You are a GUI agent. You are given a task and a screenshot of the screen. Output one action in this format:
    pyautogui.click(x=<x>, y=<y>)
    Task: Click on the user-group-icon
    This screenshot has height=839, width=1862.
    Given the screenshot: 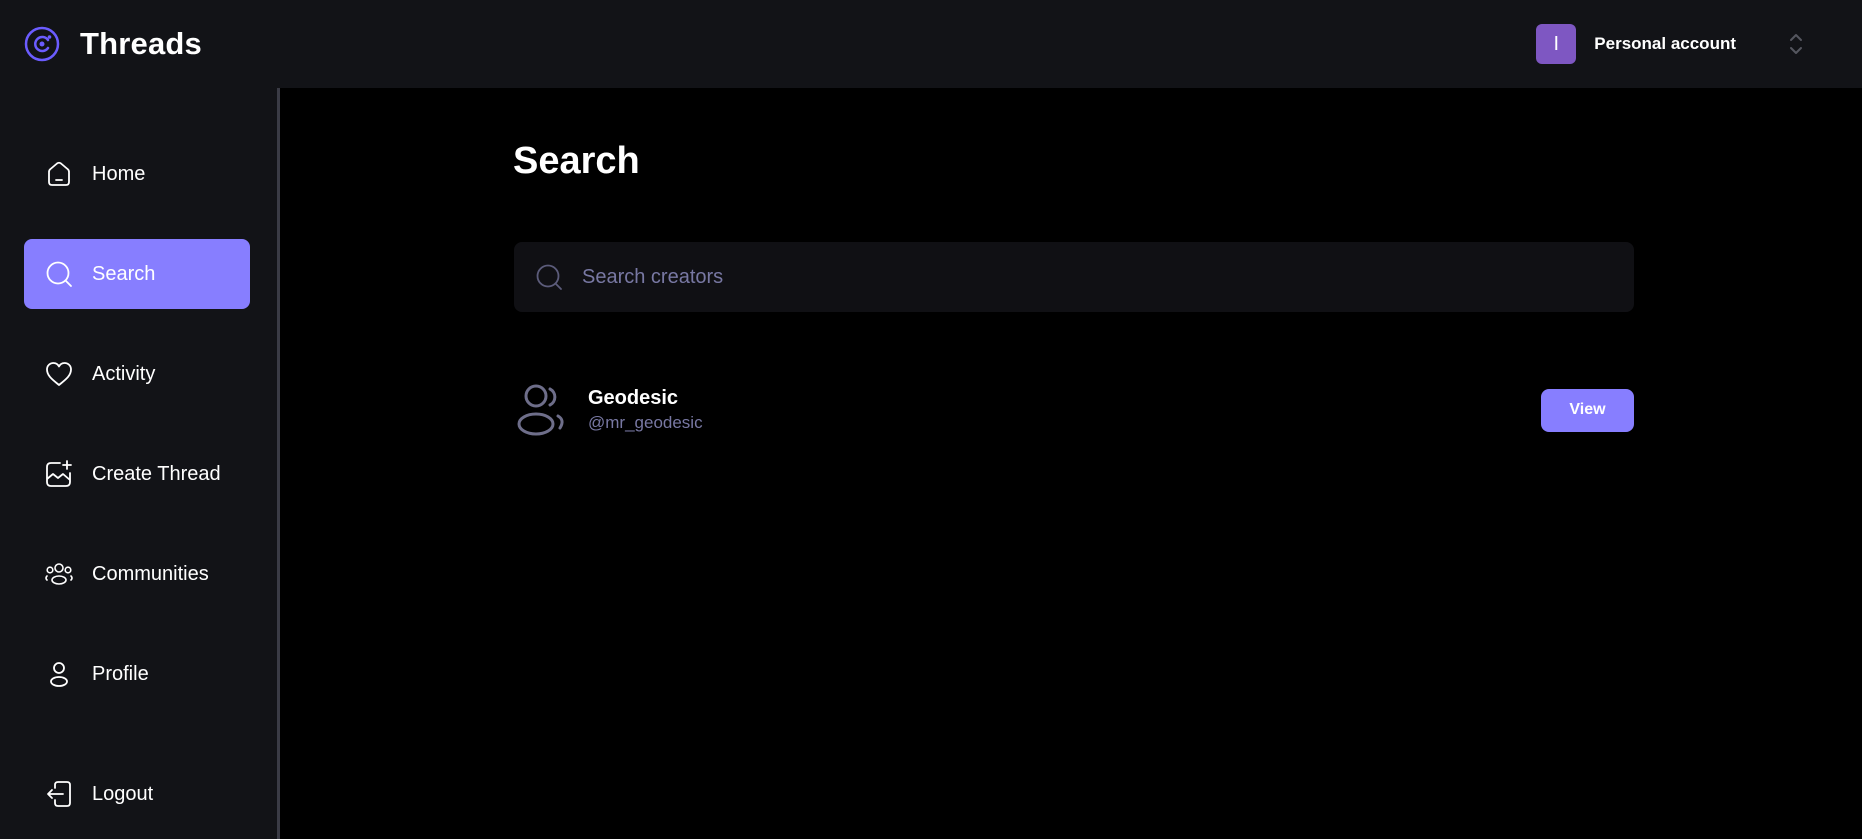 What is the action you would take?
    pyautogui.click(x=540, y=410)
    